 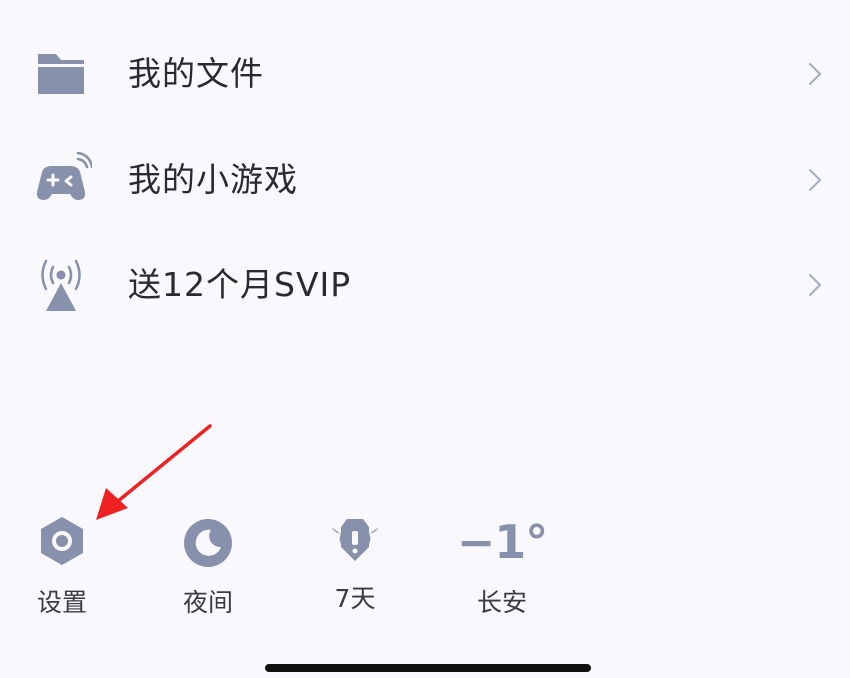 I want to click on settings-label: 设置, so click(x=61, y=602).